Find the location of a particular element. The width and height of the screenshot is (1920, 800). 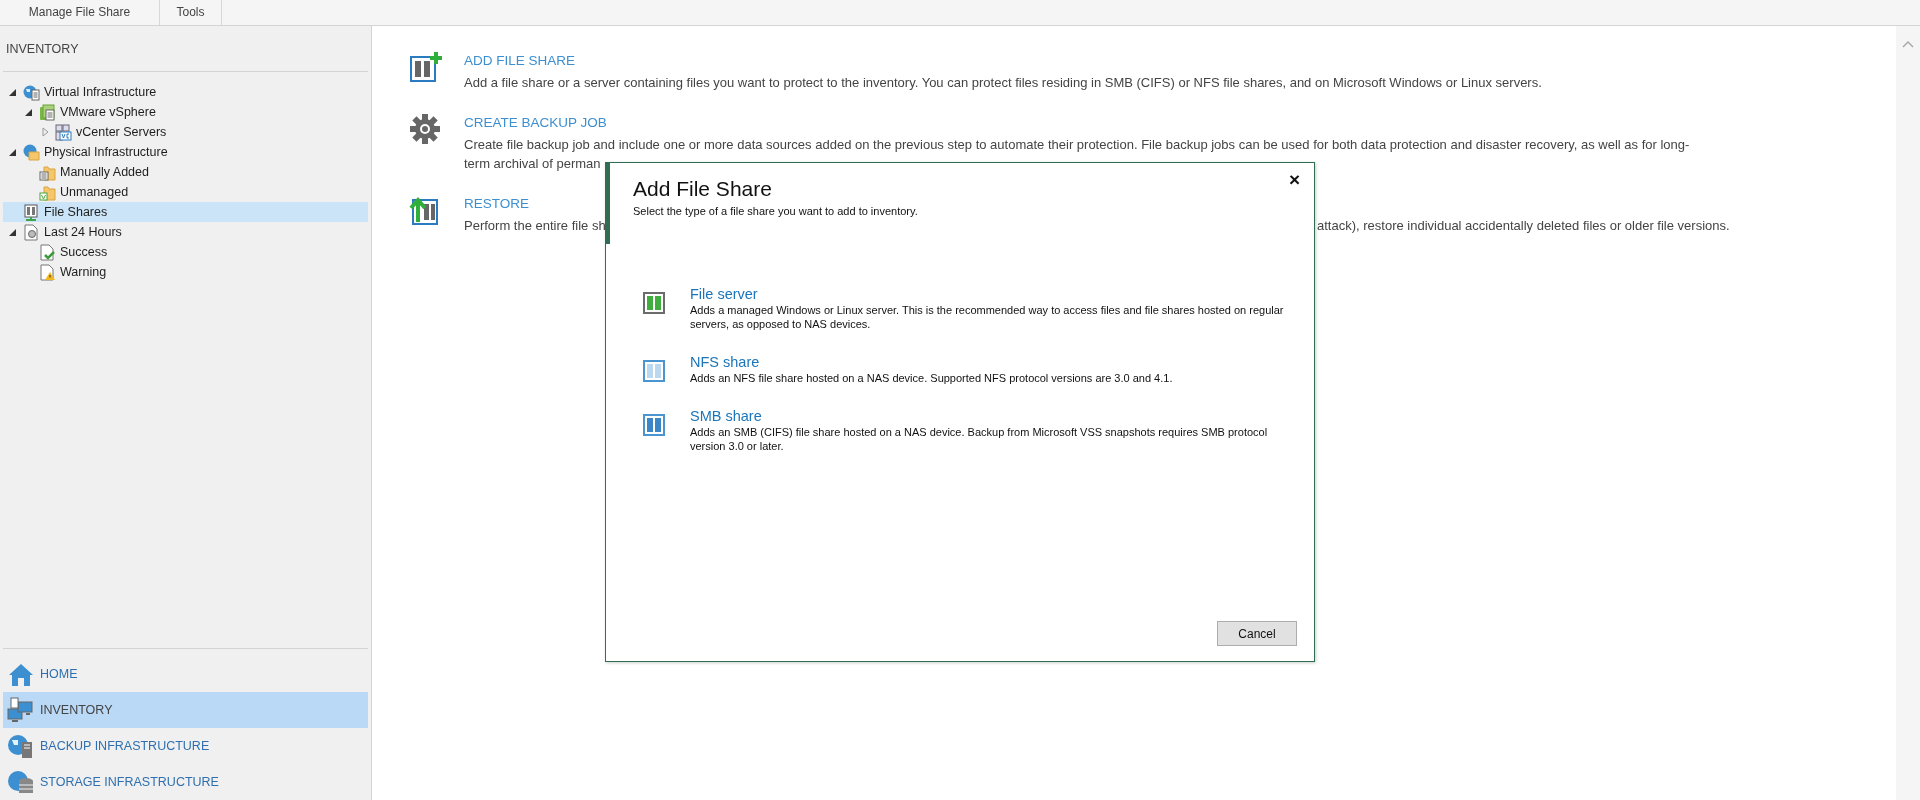

option-link: File server is located at coordinates (724, 294).